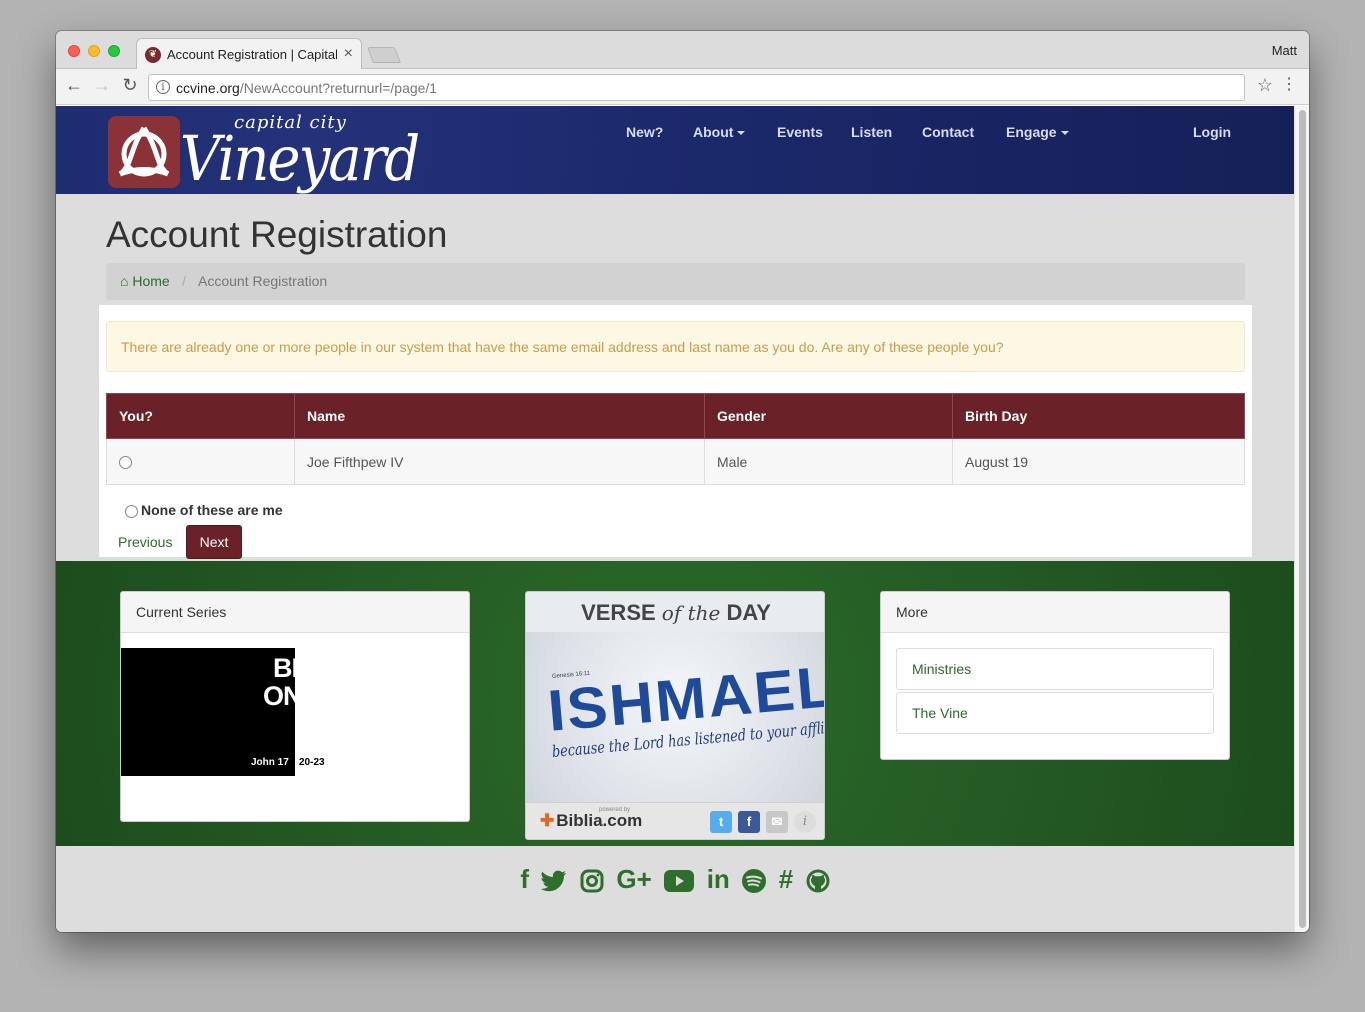 This screenshot has height=1012, width=1365. I want to click on nav-engage-label: Engage, so click(1031, 132).